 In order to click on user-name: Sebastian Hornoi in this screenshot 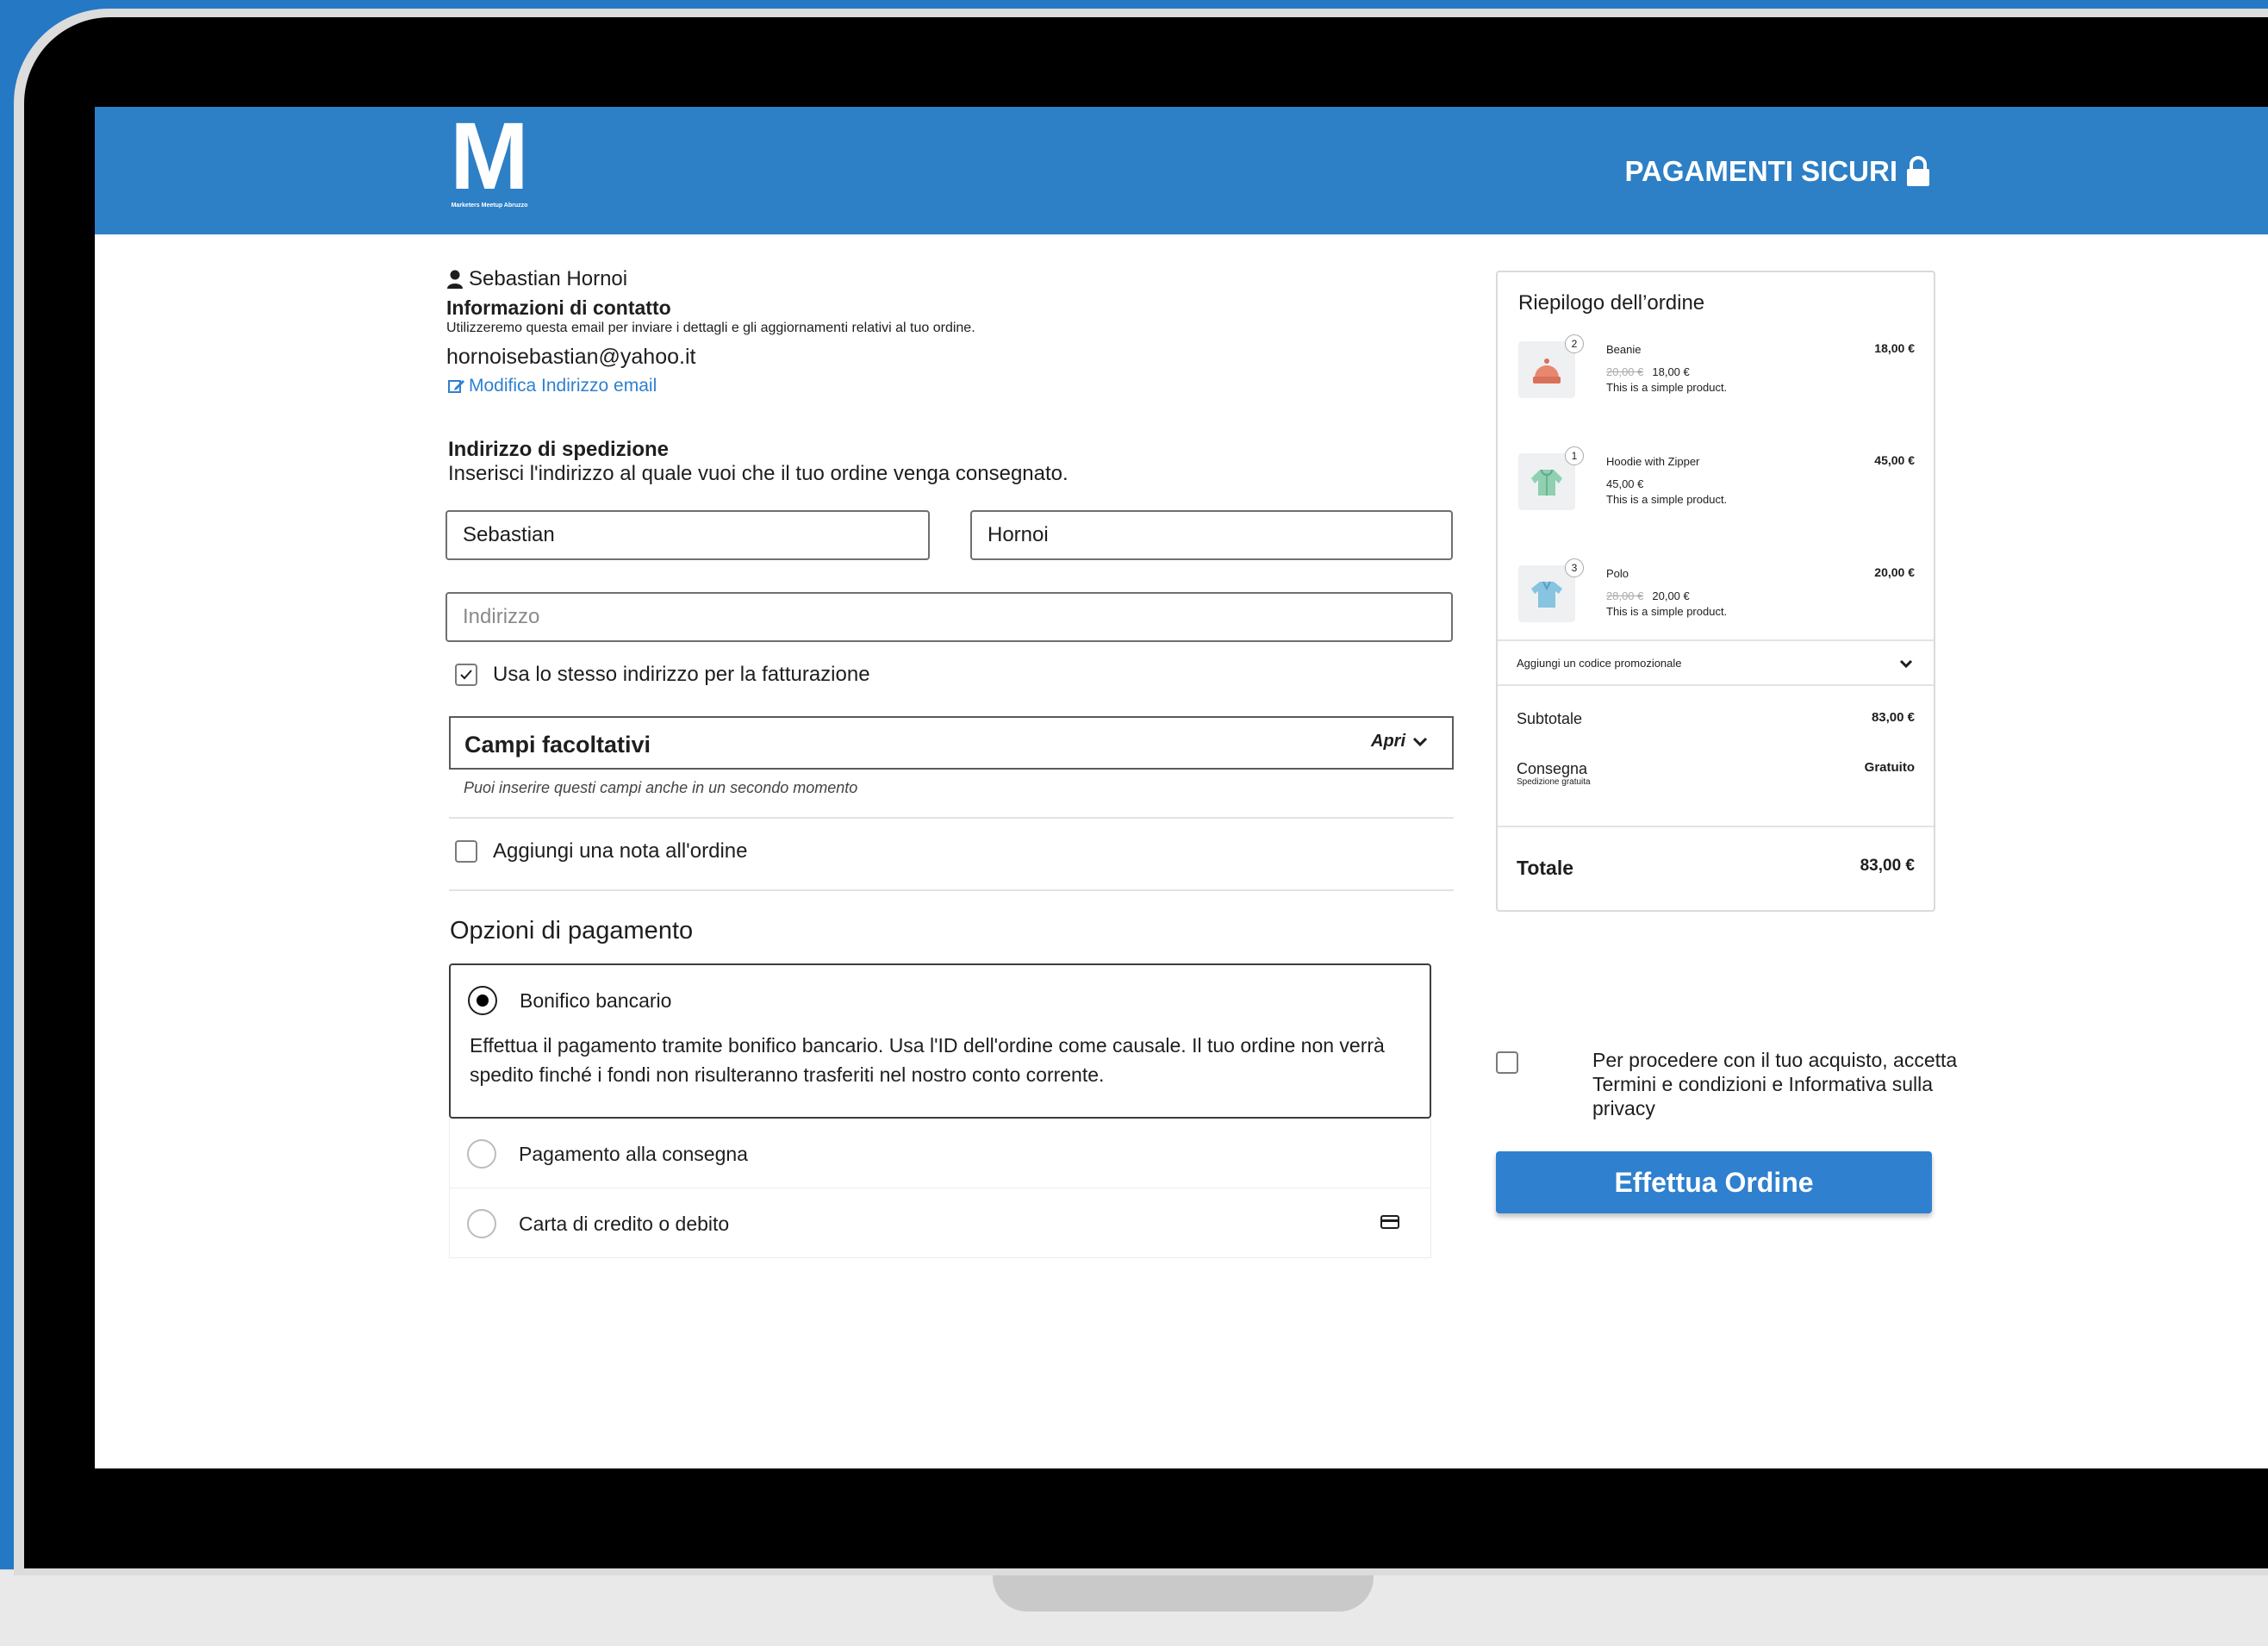, I will do `click(548, 279)`.